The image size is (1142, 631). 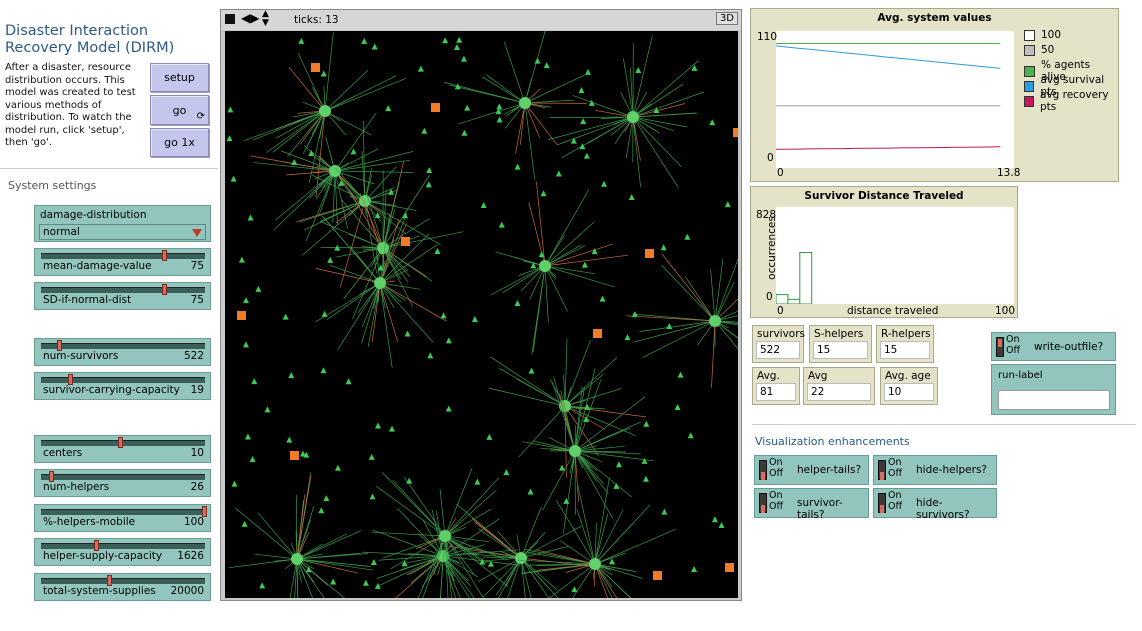 I want to click on monitor-label: Avg. age, so click(x=908, y=376).